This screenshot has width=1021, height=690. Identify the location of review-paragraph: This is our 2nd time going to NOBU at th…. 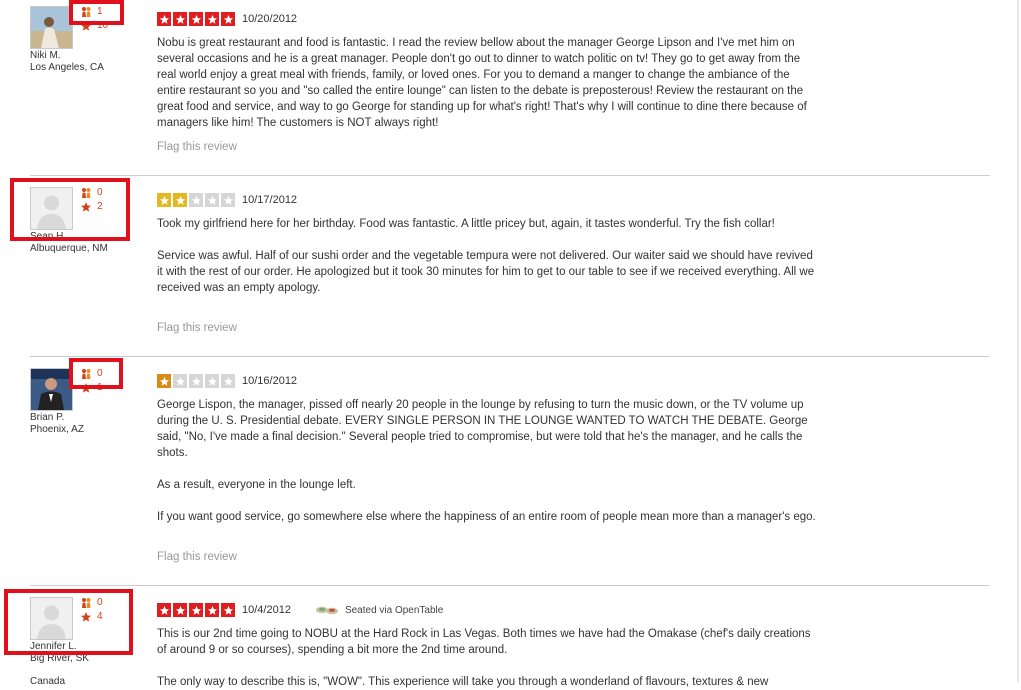
(484, 642).